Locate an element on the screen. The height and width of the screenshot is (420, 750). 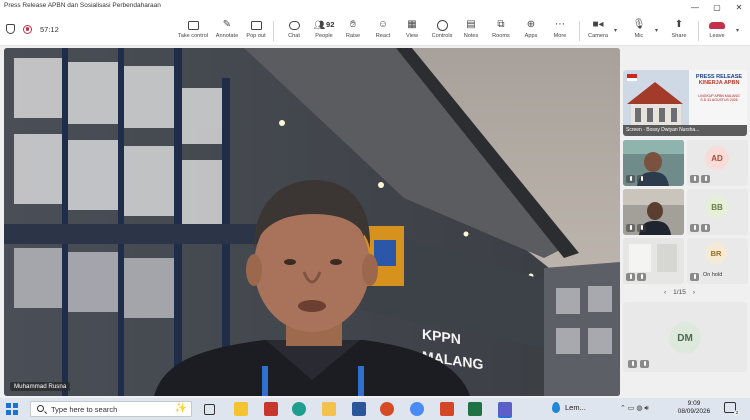
minimize-button: — is located at coordinates (695, 7).